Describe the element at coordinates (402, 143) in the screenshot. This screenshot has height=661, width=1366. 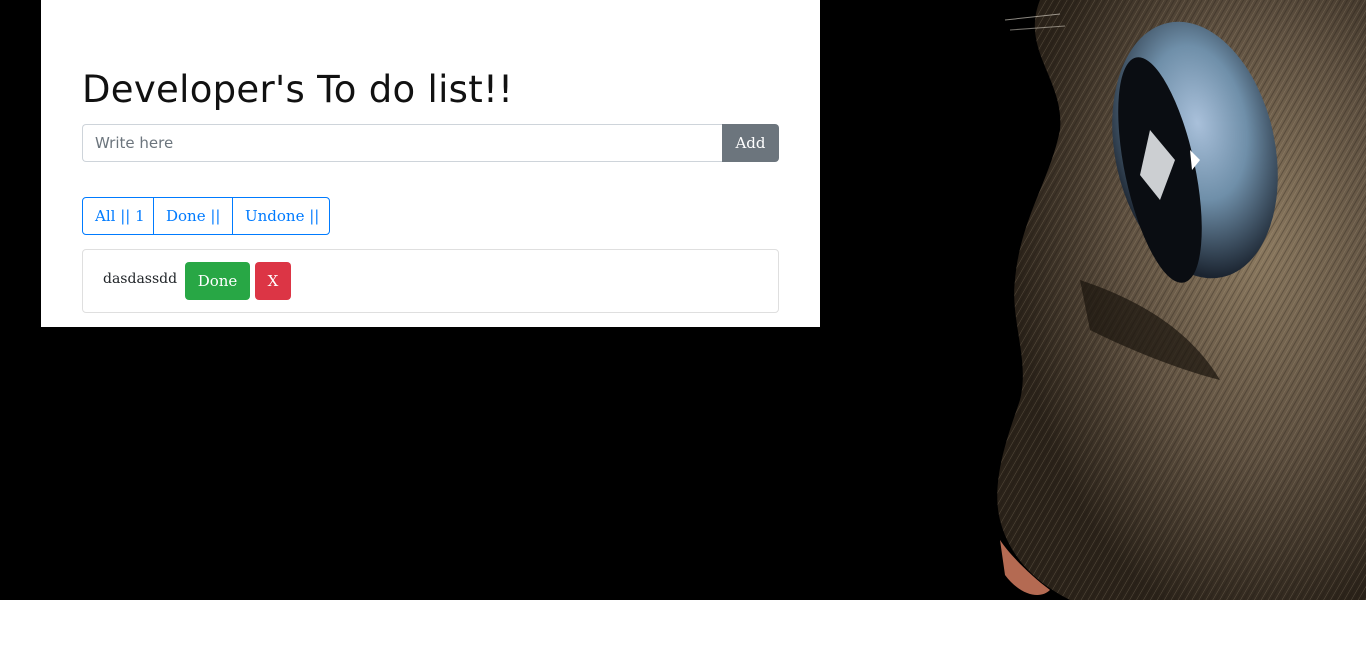
I see `task-input` at that location.